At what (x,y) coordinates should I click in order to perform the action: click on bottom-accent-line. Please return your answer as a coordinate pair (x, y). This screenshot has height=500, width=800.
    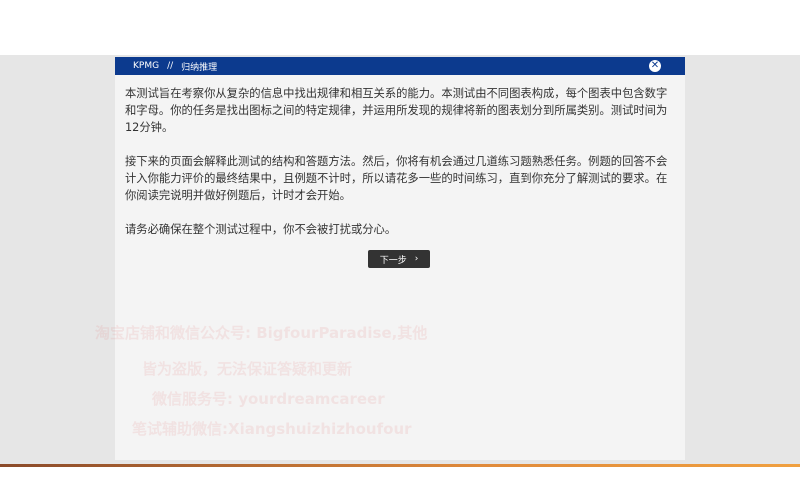
    Looking at the image, I should click on (400, 465).